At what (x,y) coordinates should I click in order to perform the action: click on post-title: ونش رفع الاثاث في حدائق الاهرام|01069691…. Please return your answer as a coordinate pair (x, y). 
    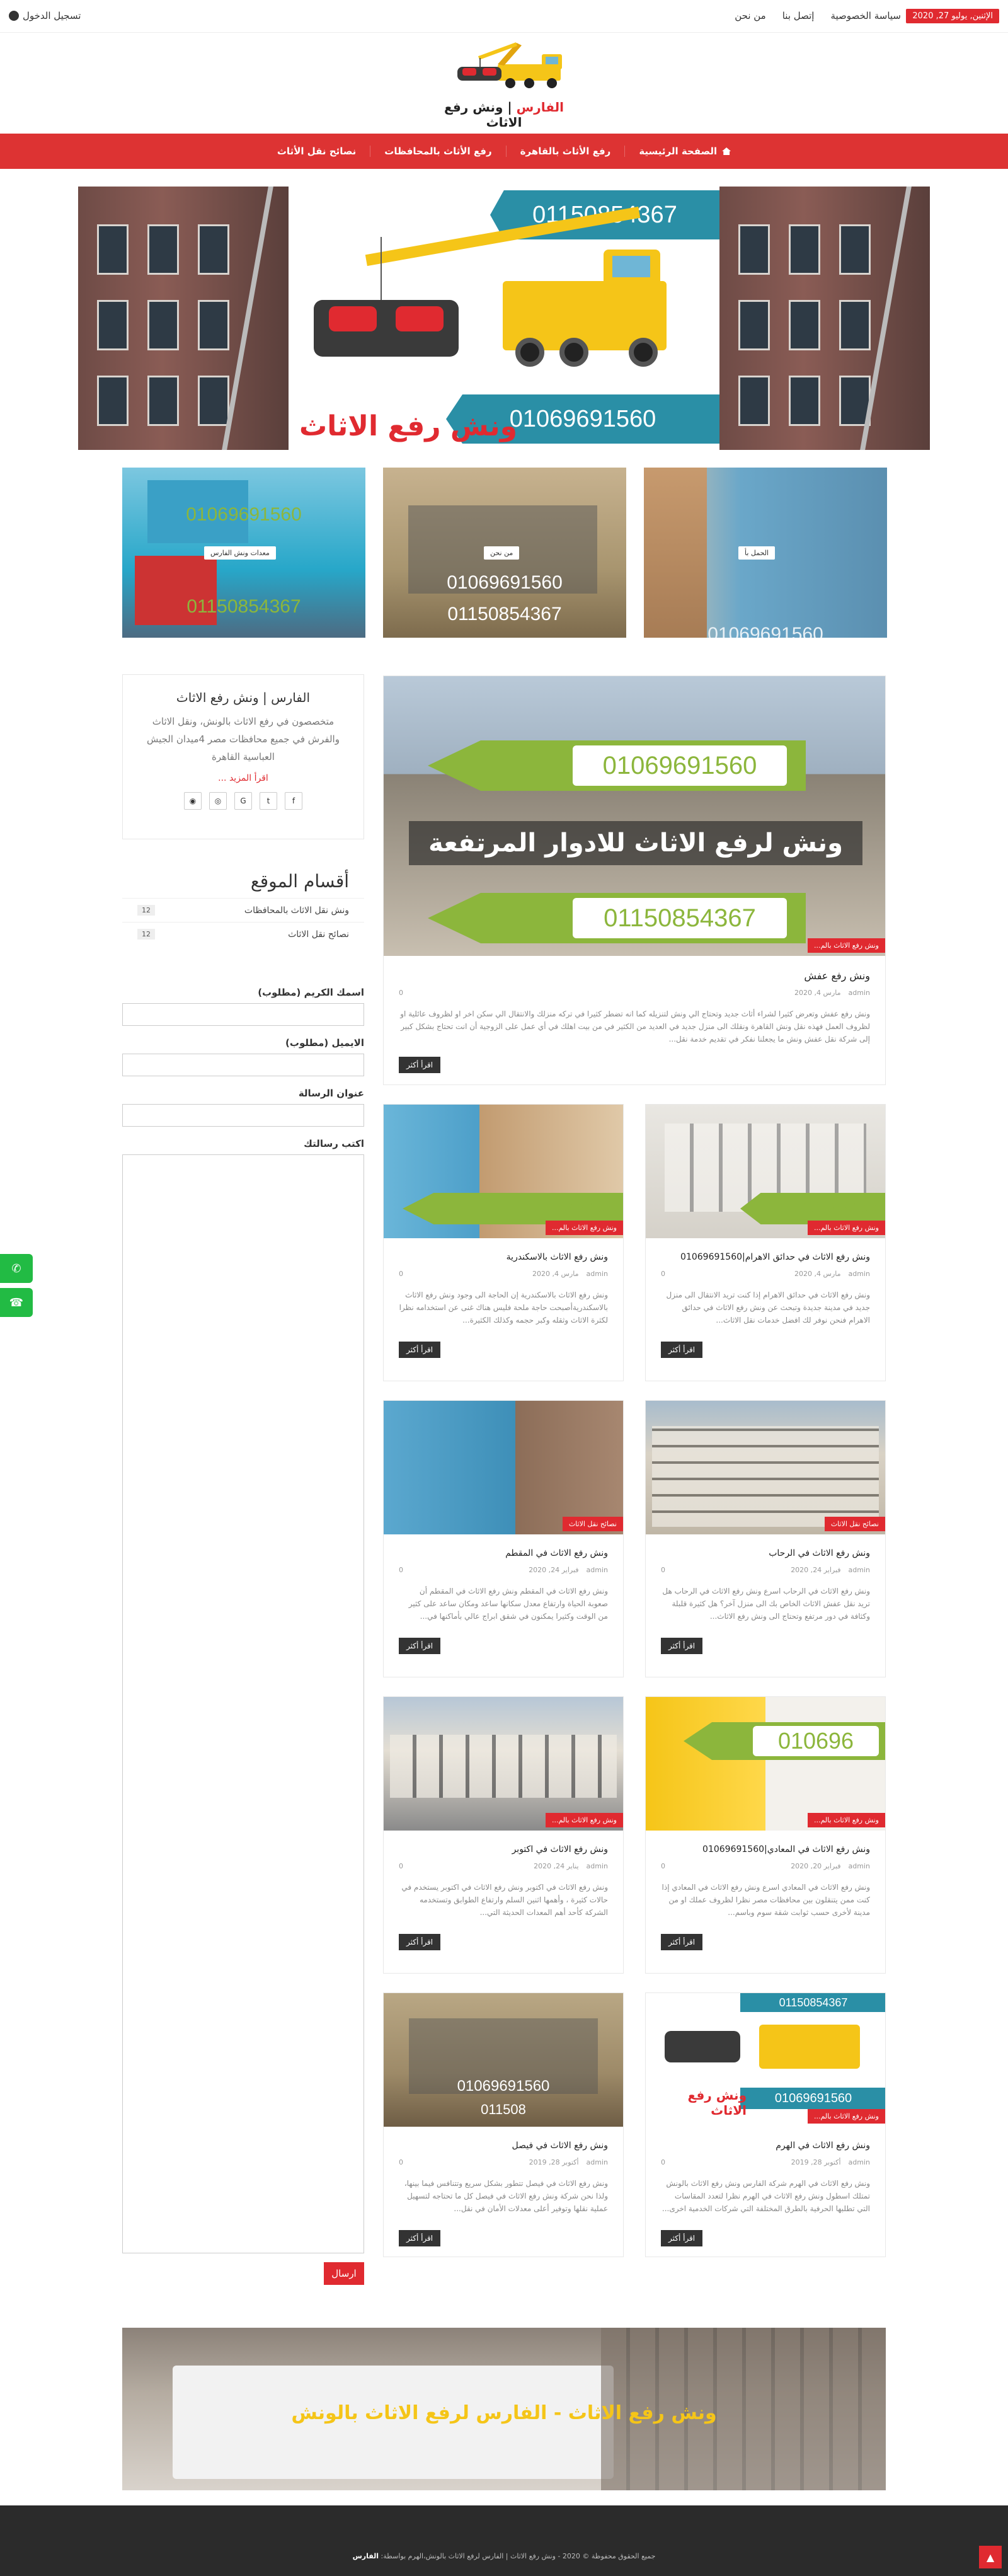
    Looking at the image, I should click on (765, 1257).